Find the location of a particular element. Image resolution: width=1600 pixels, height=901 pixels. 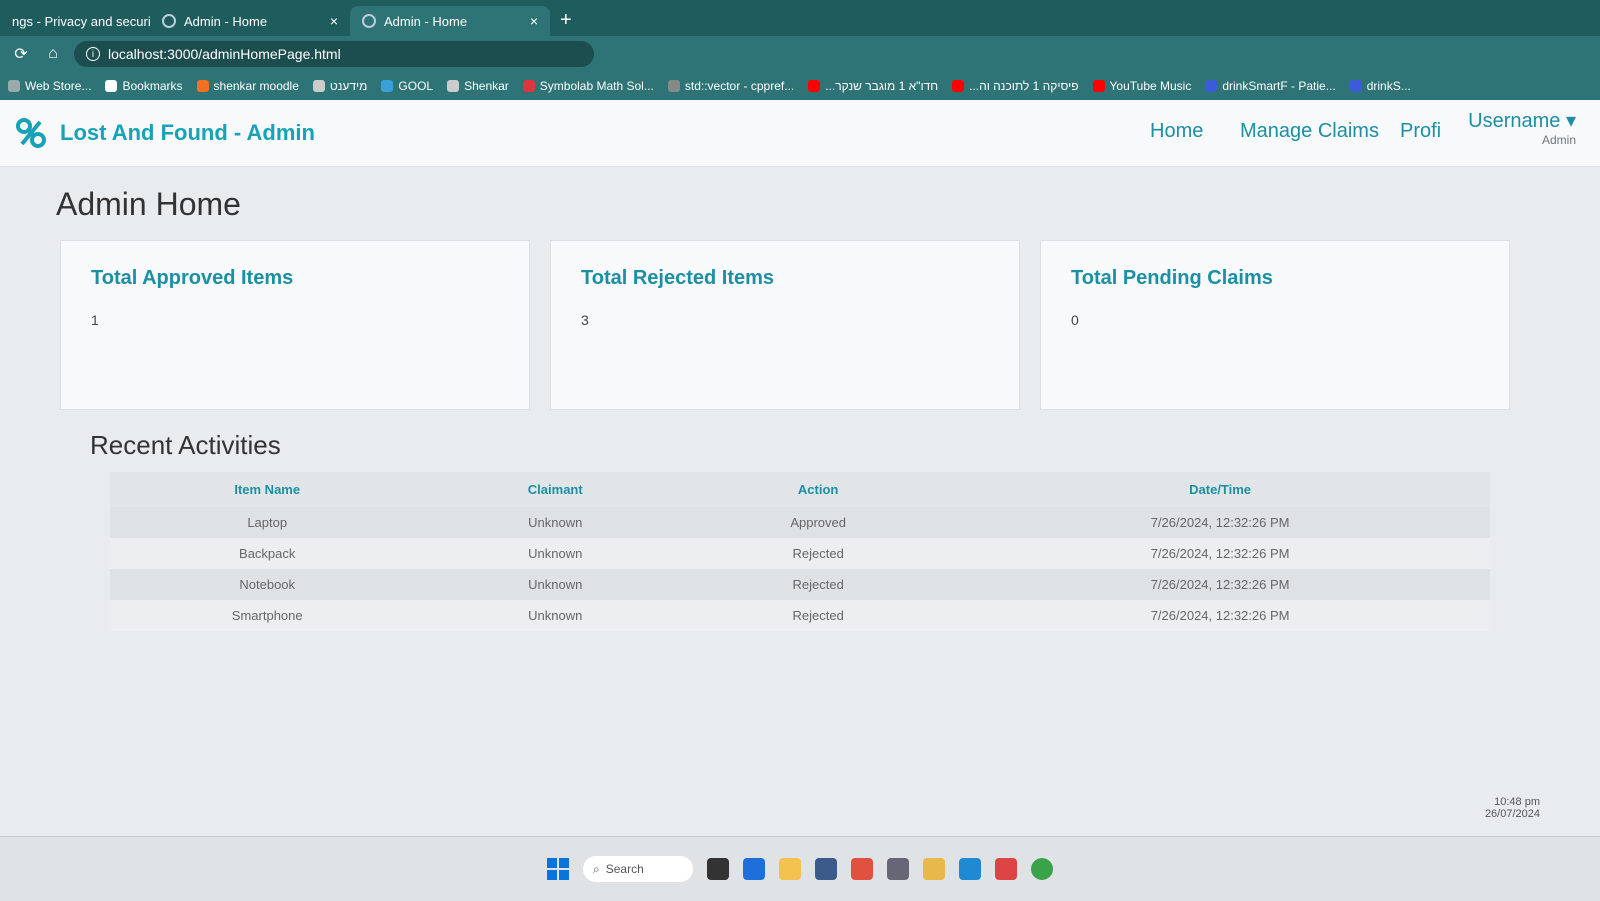

nav-profile: Profi is located at coordinates (1420, 131).